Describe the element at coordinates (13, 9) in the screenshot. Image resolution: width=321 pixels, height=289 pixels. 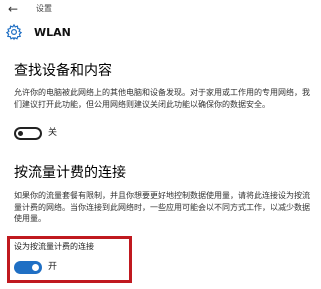
I see `back-arrow-icon: ←` at that location.